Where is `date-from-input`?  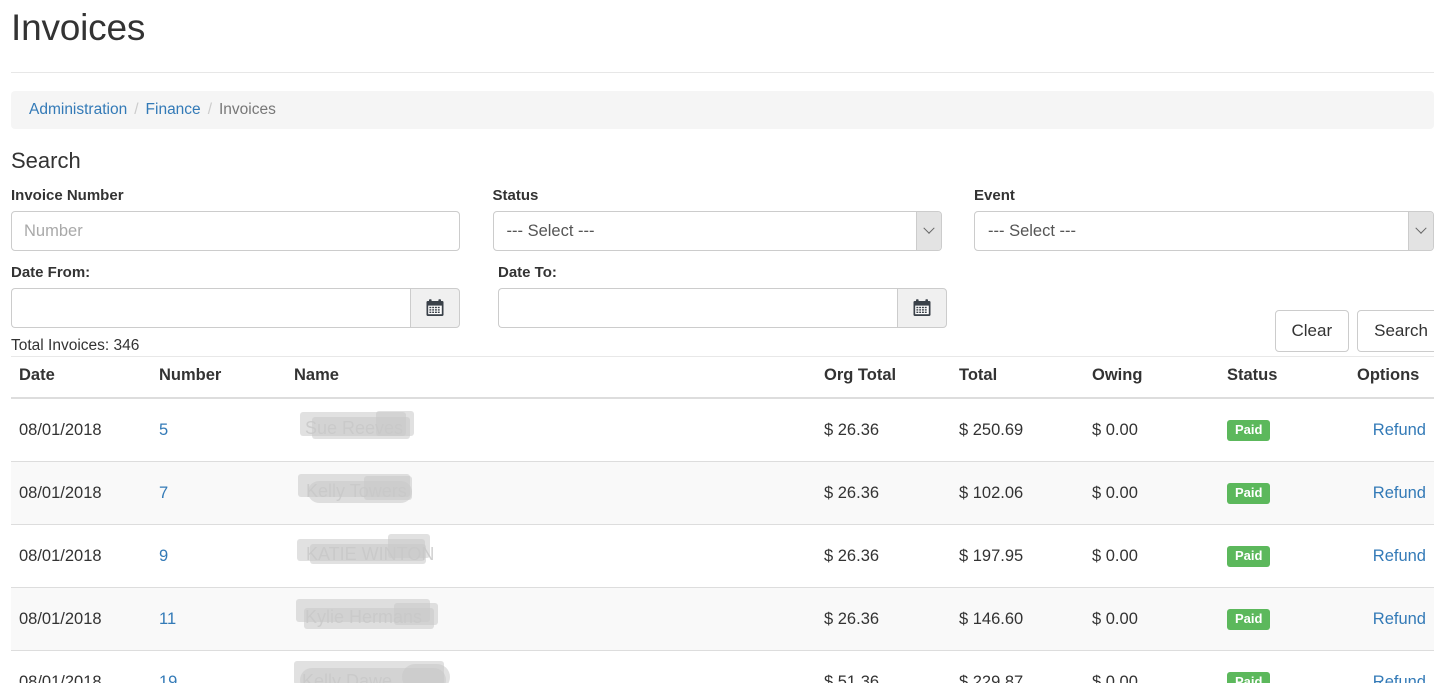 date-from-input is located at coordinates (210, 308).